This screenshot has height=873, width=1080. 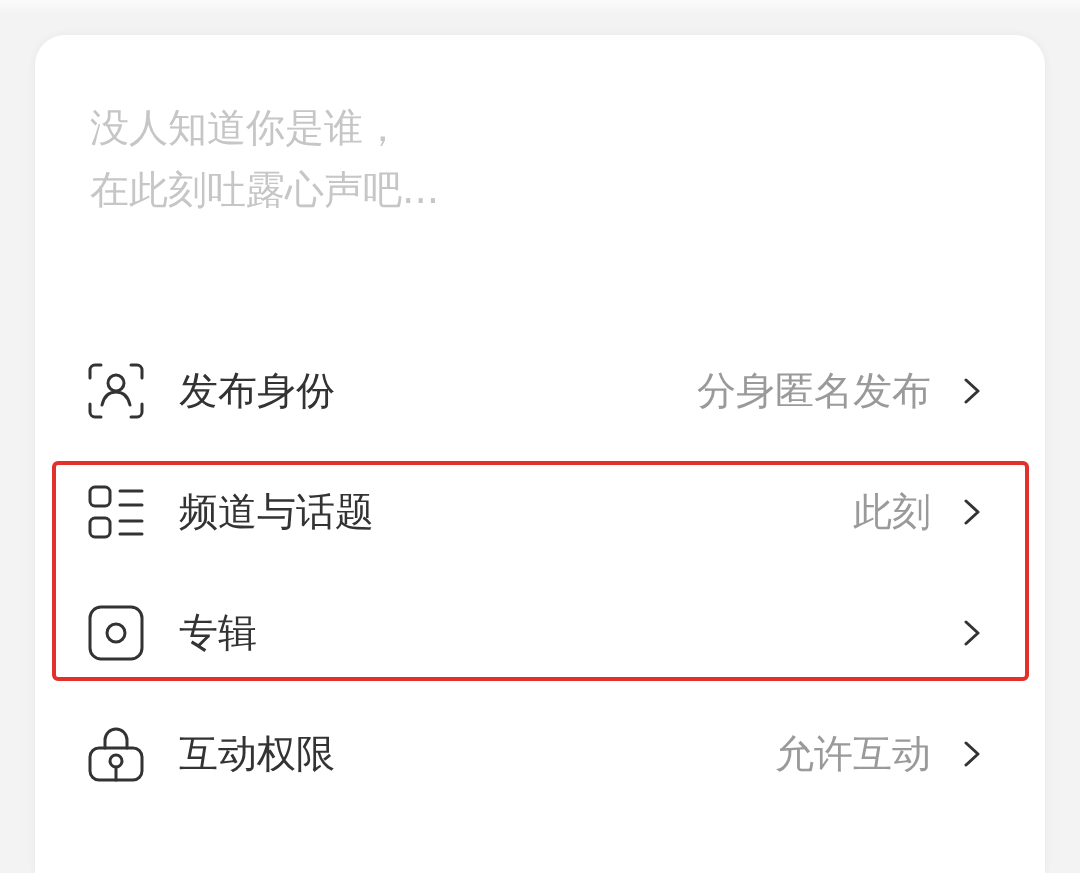 I want to click on setting-label: 互动权限, so click(x=257, y=753).